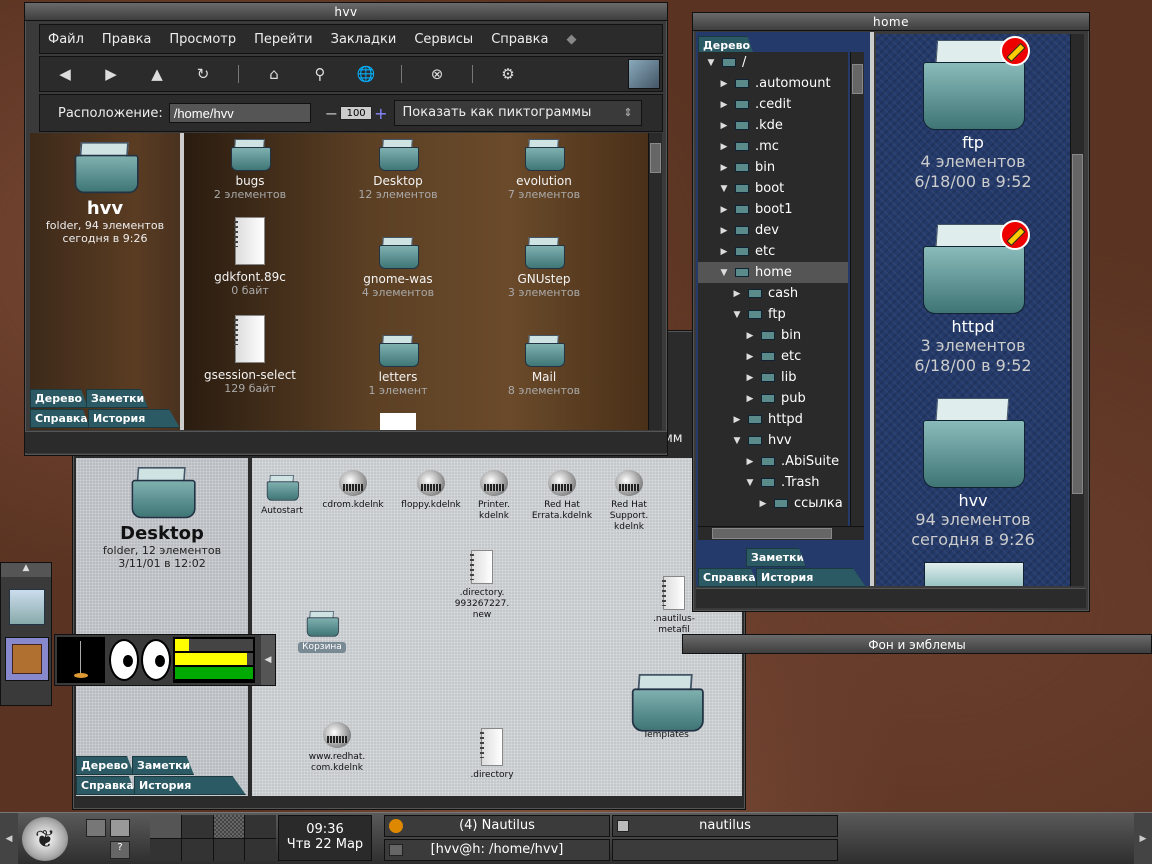  I want to click on drawer-up-arrow-icon: ▲, so click(26, 570).